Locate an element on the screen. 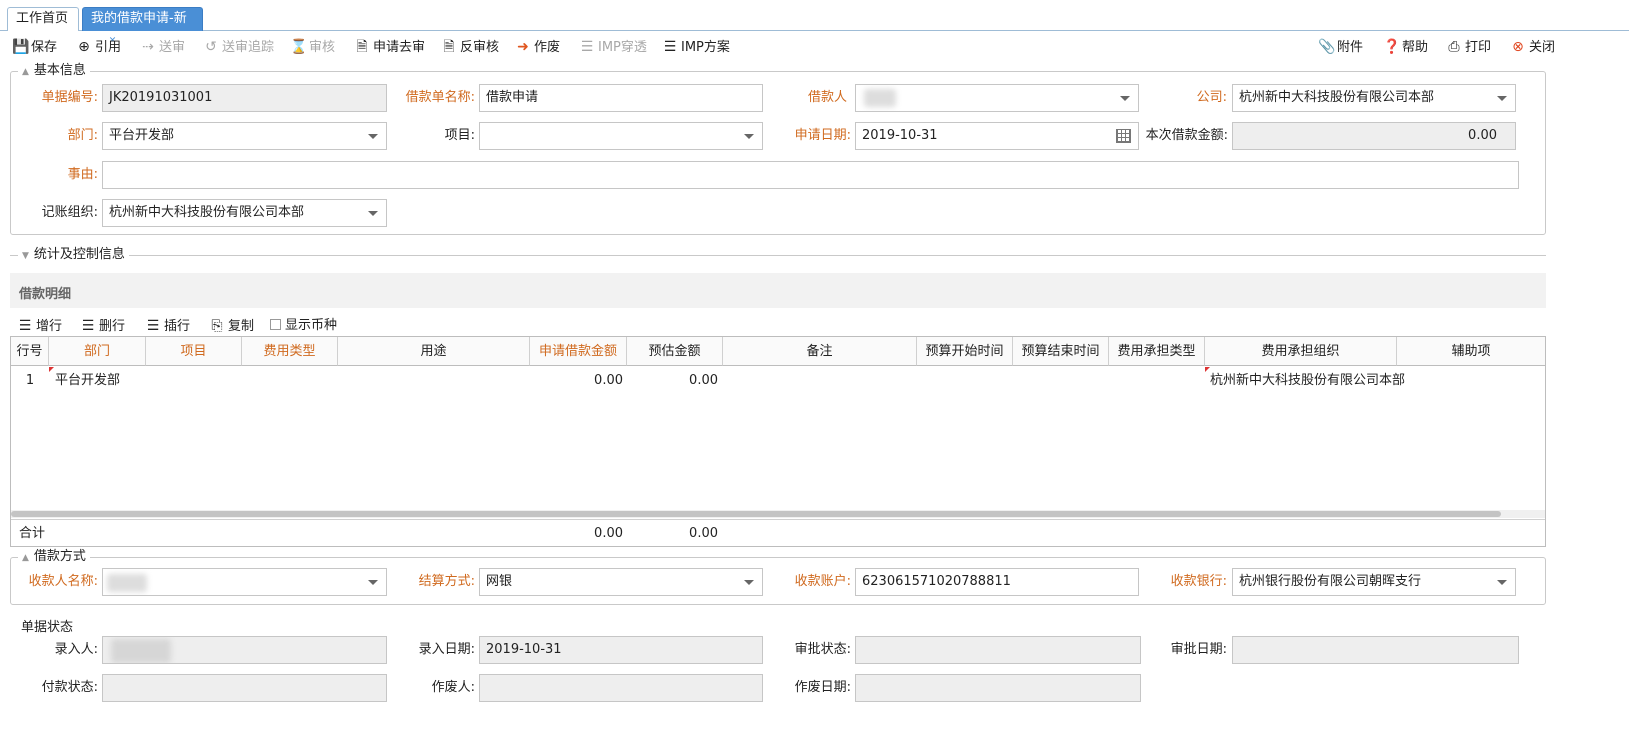 The image size is (1629, 754). calendar-icon is located at coordinates (1123, 136).